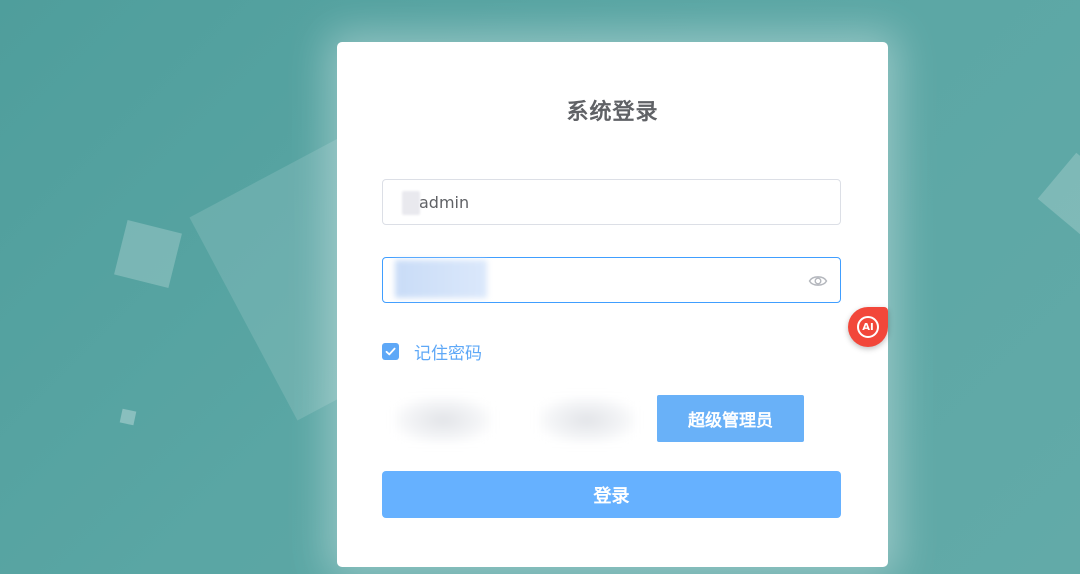 The image size is (1080, 574). I want to click on checkbox-checked-icon, so click(390, 351).